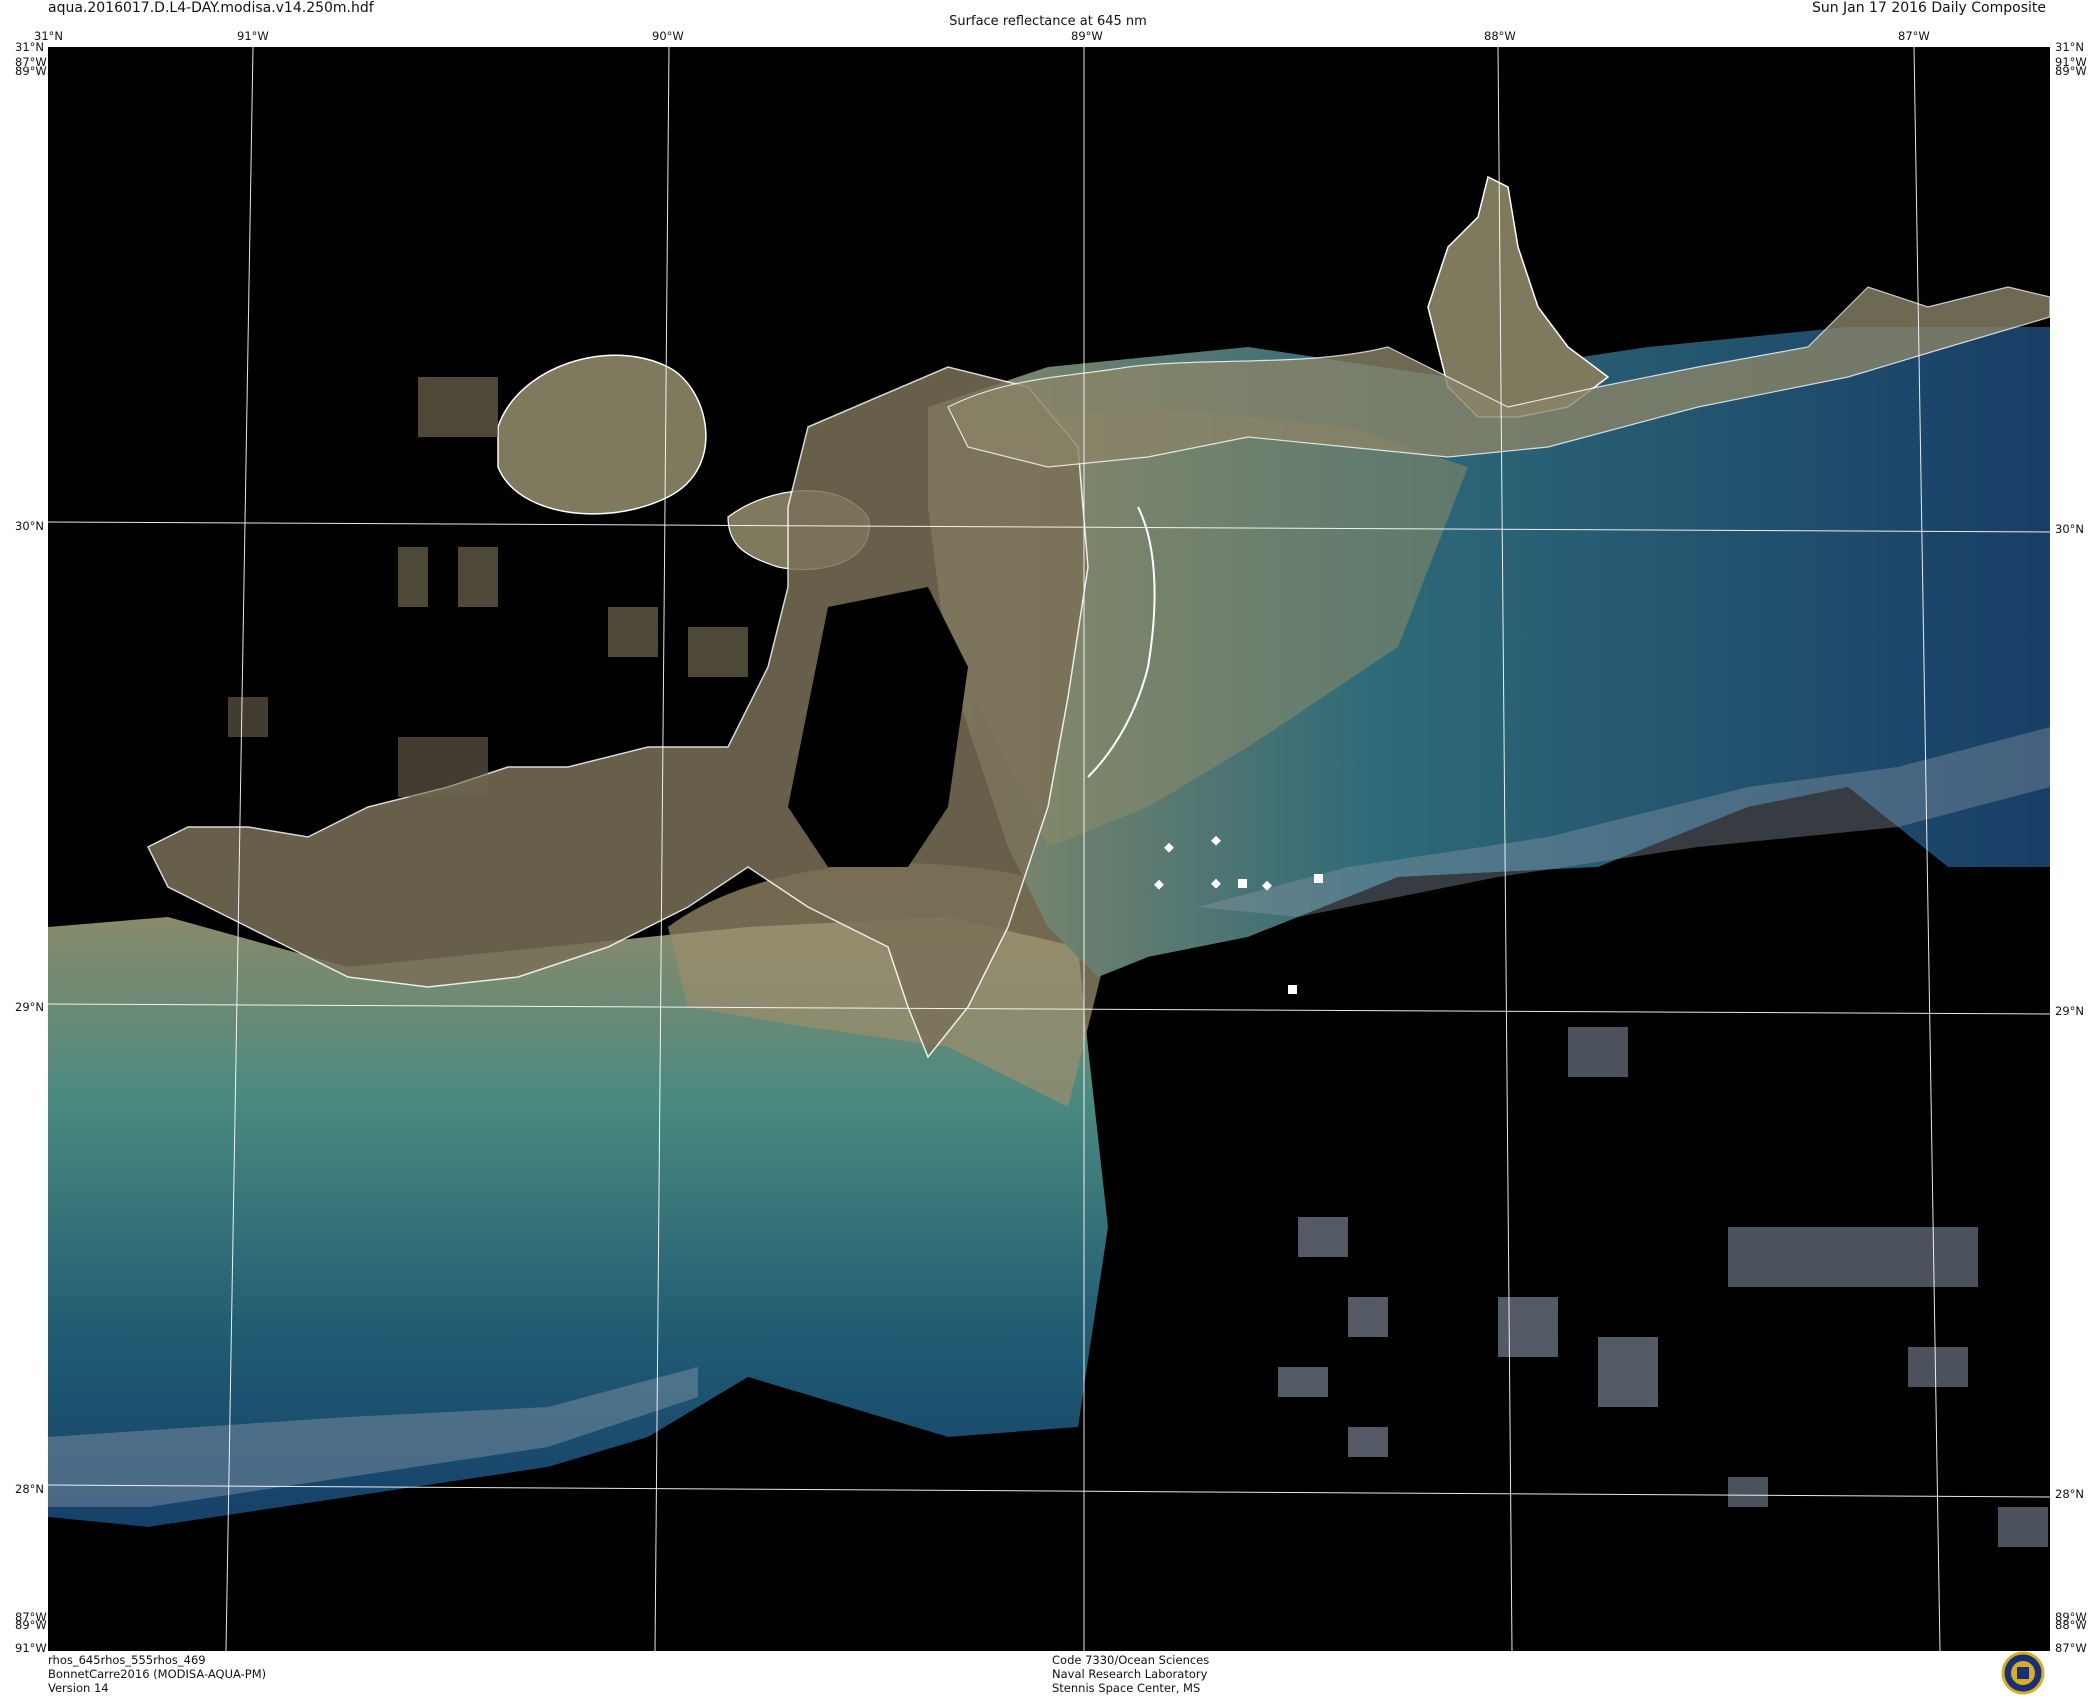  Describe the element at coordinates (2069, 529) in the screenshot. I see `lat-label-right-2: 30°N` at that location.